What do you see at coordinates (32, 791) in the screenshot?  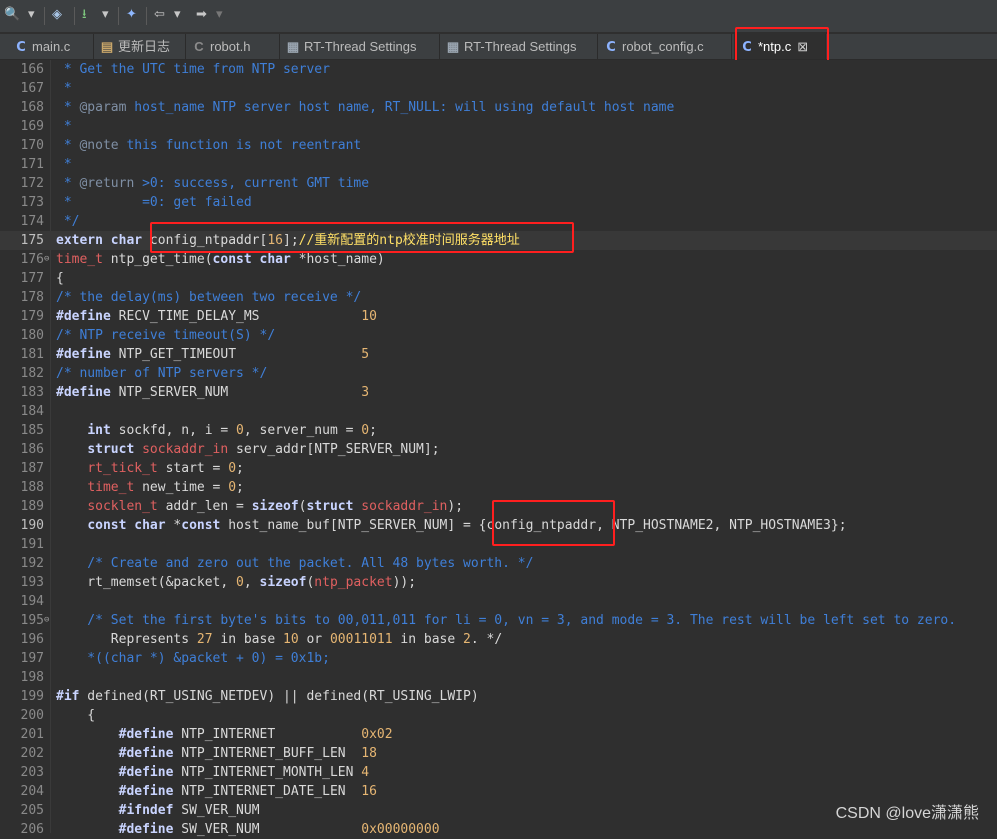 I see `line-number: 204` at bounding box center [32, 791].